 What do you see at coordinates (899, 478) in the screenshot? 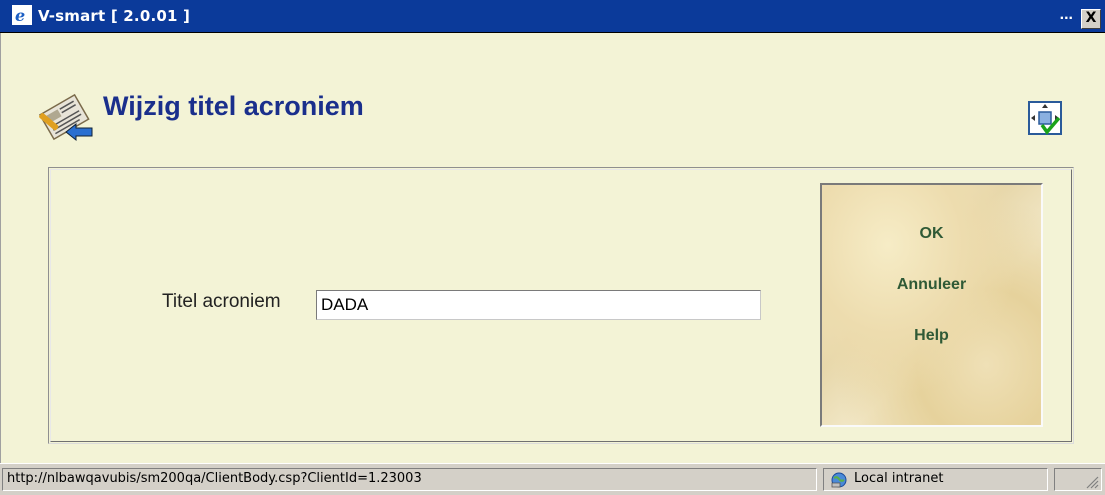
I see `status-zone-label: Local intranet` at bounding box center [899, 478].